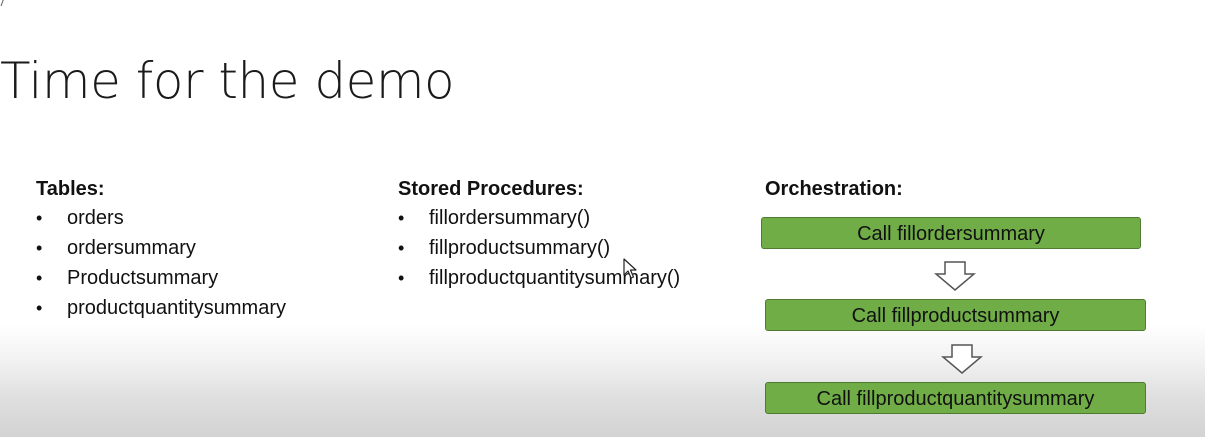 This screenshot has height=437, width=1205. Describe the element at coordinates (630, 268) in the screenshot. I see `mouse-pointer-icon` at that location.